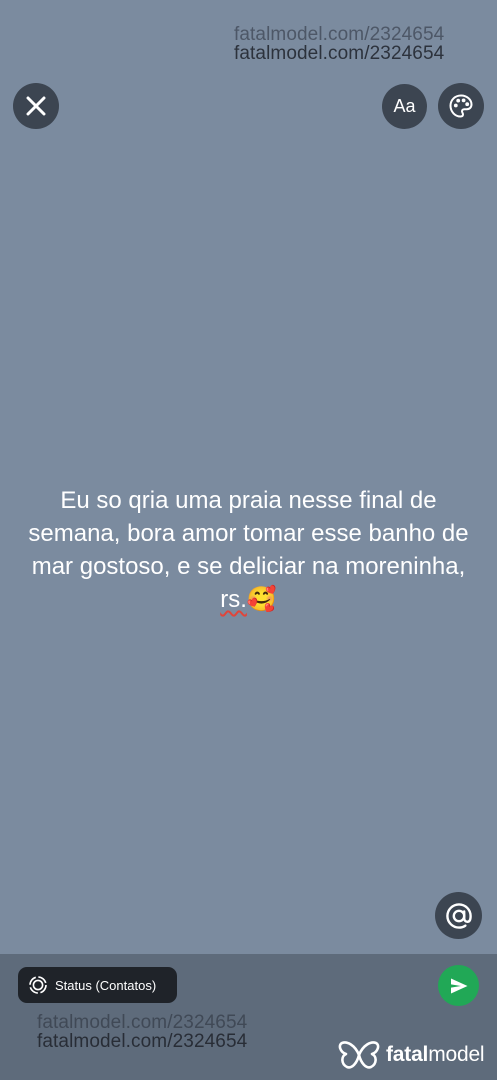 This screenshot has height=1080, width=497. Describe the element at coordinates (261, 599) in the screenshot. I see `smiling-face-with-hearts-emoji: 🥰` at that location.